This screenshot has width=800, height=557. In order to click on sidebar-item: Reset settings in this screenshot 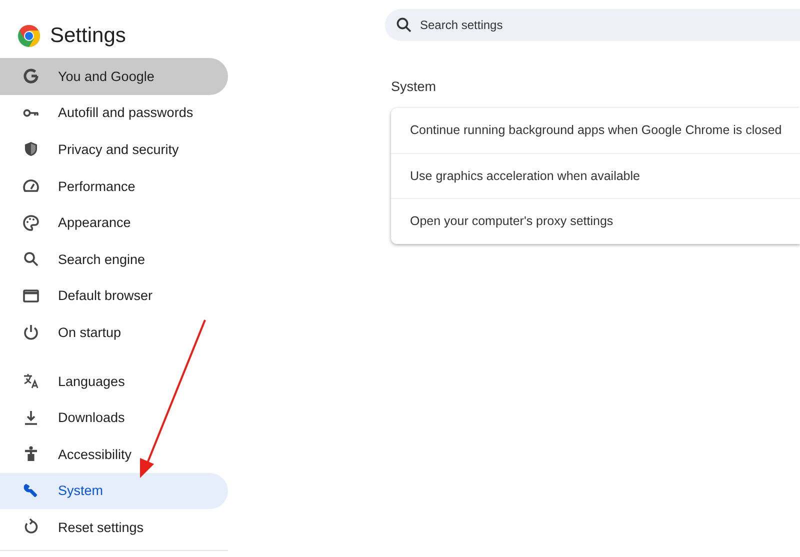, I will do `click(114, 527)`.